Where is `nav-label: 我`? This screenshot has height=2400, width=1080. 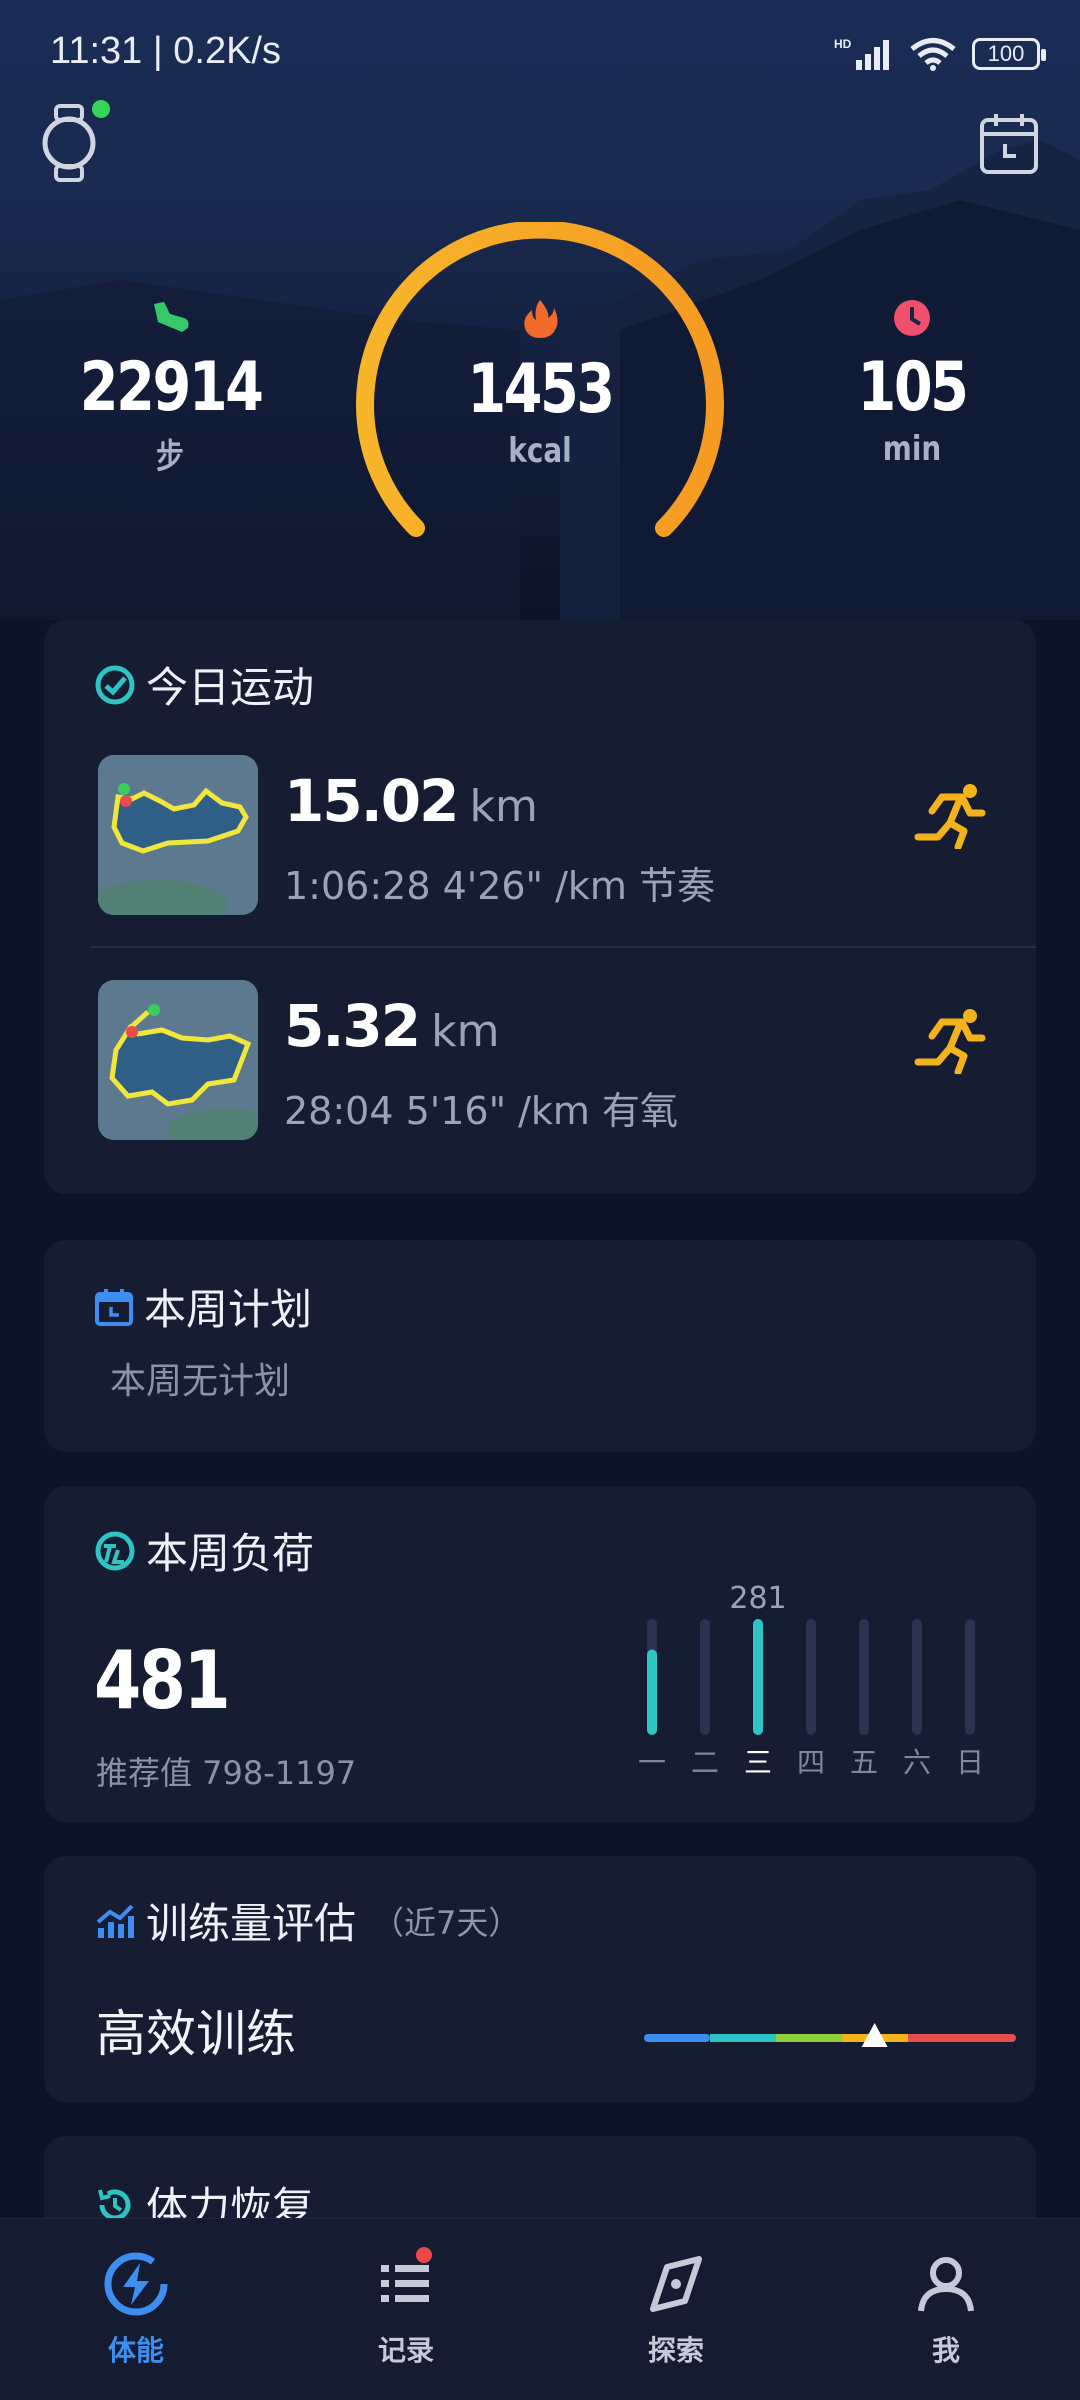 nav-label: 我 is located at coordinates (945, 2350).